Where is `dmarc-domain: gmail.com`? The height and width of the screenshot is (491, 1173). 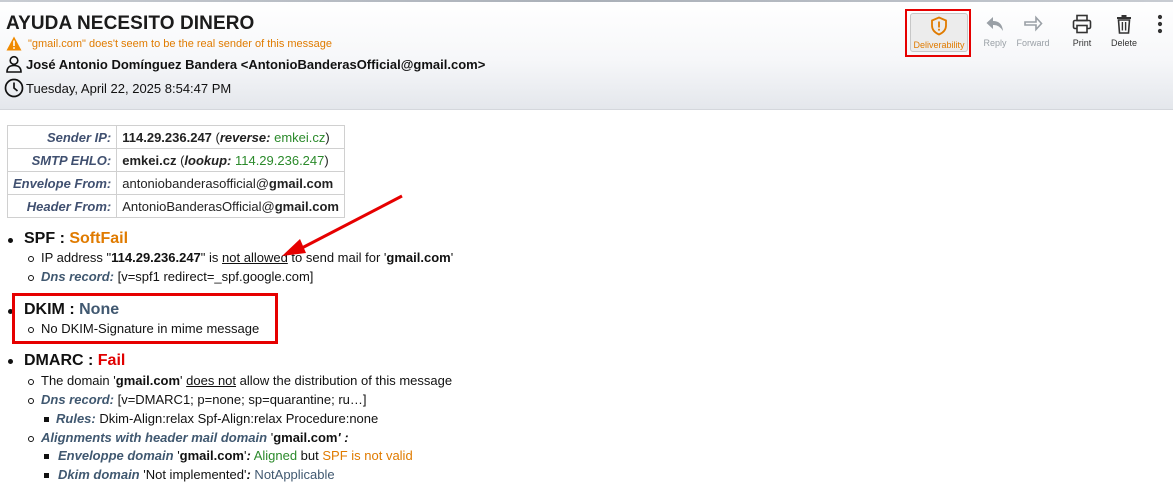
dmarc-domain: gmail.com is located at coordinates (148, 380).